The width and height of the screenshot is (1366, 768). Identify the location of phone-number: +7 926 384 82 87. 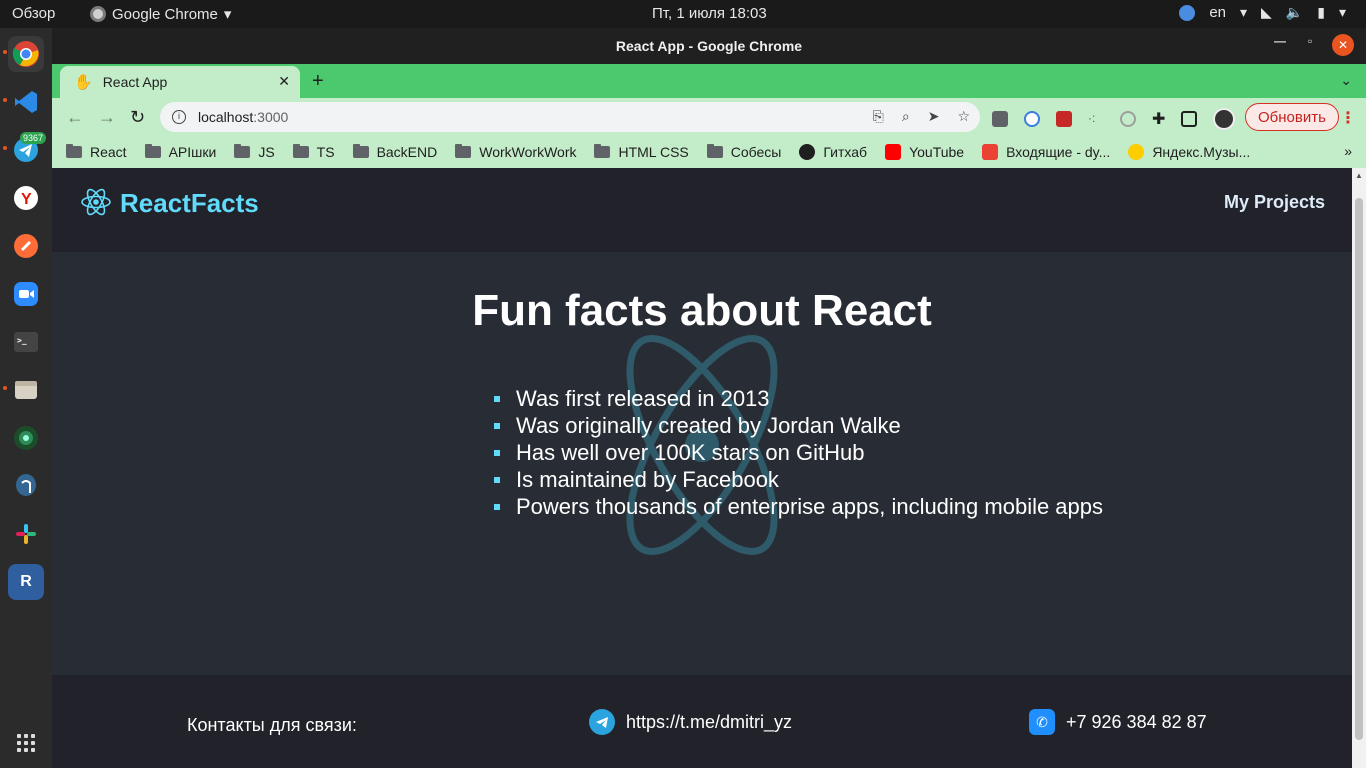
(1136, 722).